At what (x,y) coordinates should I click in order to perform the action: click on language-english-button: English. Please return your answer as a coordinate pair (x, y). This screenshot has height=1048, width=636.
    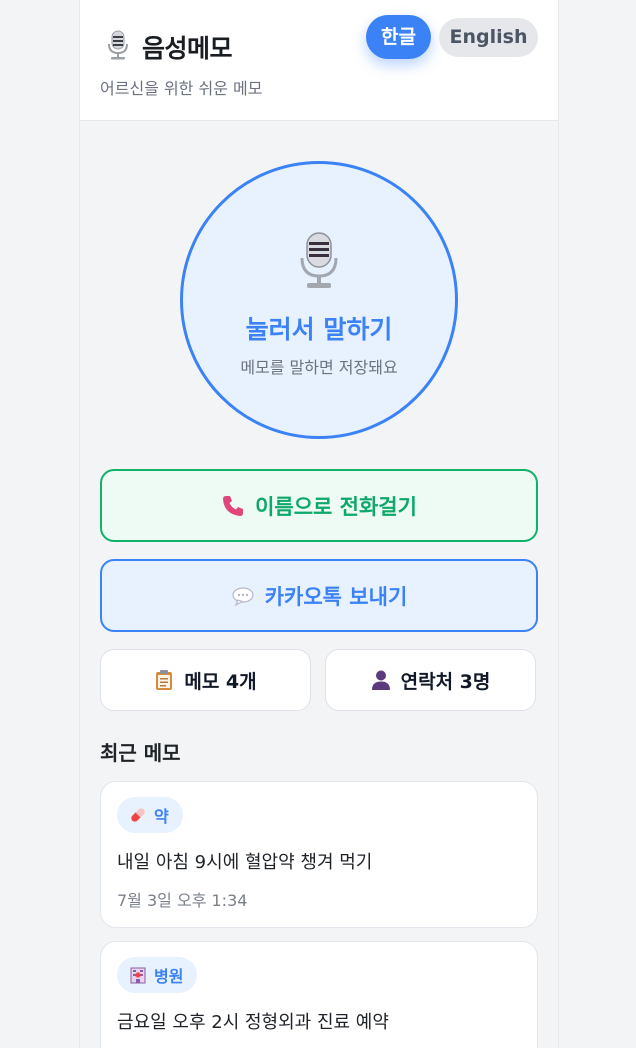
    Looking at the image, I should click on (488, 37).